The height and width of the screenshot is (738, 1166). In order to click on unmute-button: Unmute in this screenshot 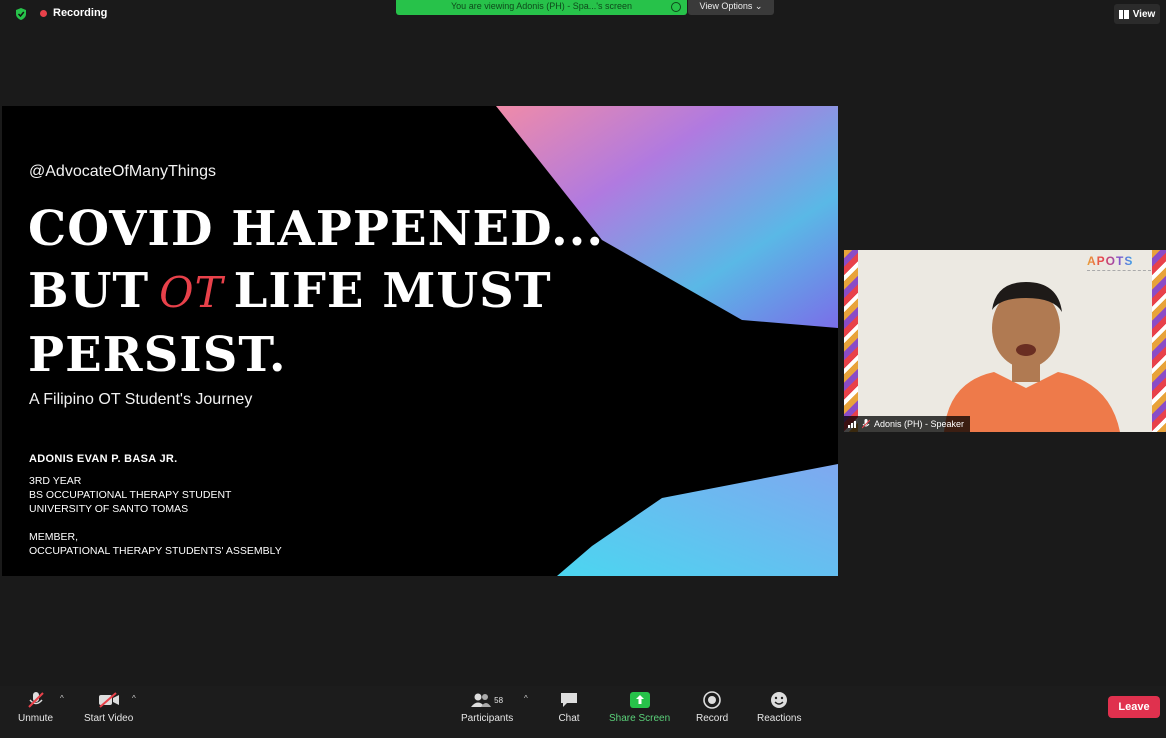, I will do `click(35, 707)`.